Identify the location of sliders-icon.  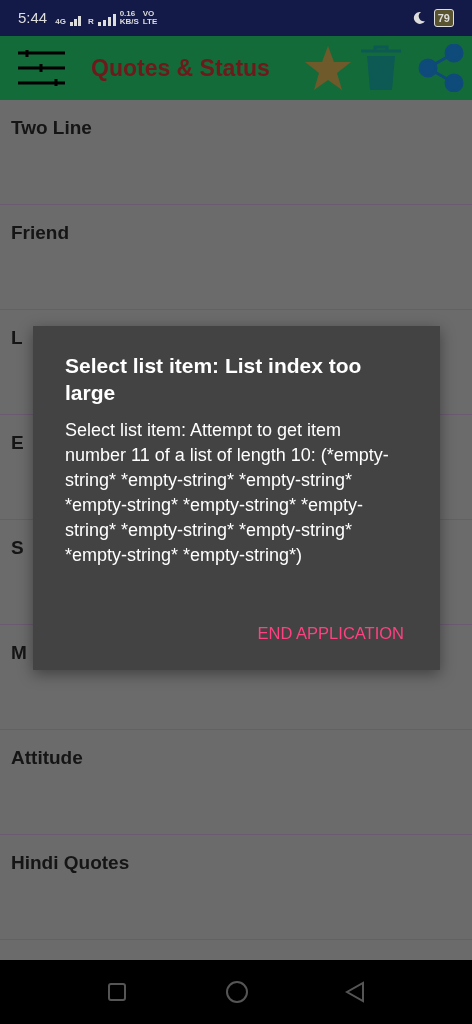
(41, 68).